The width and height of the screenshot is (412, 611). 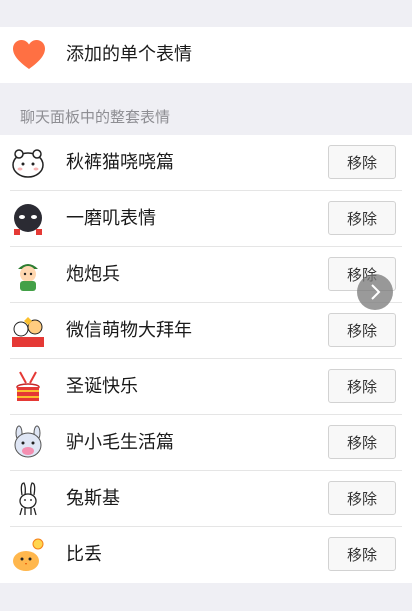 What do you see at coordinates (206, 219) in the screenshot?
I see `pack-row: 一磨叽表情 移除` at bounding box center [206, 219].